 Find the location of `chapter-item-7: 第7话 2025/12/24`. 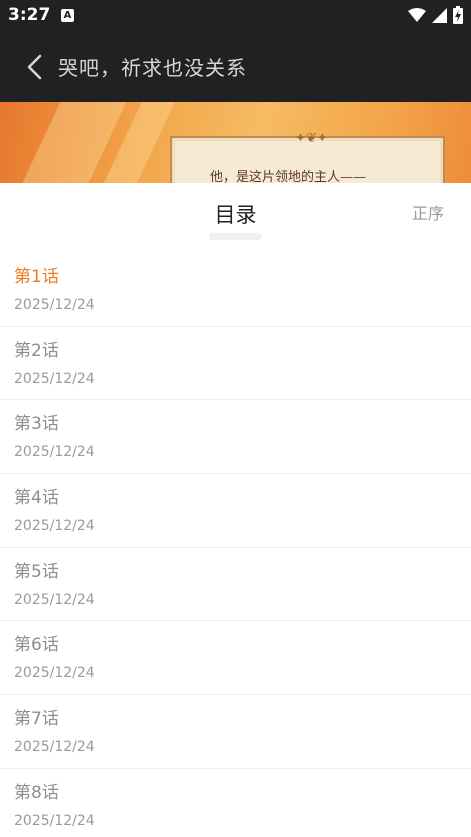

chapter-item-7: 第7话 2025/12/24 is located at coordinates (235, 732).